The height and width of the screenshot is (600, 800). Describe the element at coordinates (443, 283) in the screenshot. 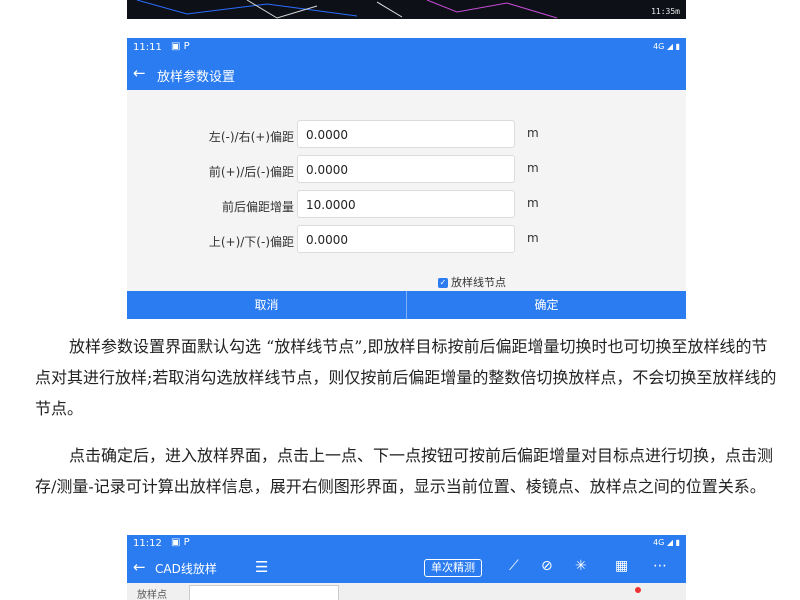

I see `checkbox-checked-icon: ✓` at that location.